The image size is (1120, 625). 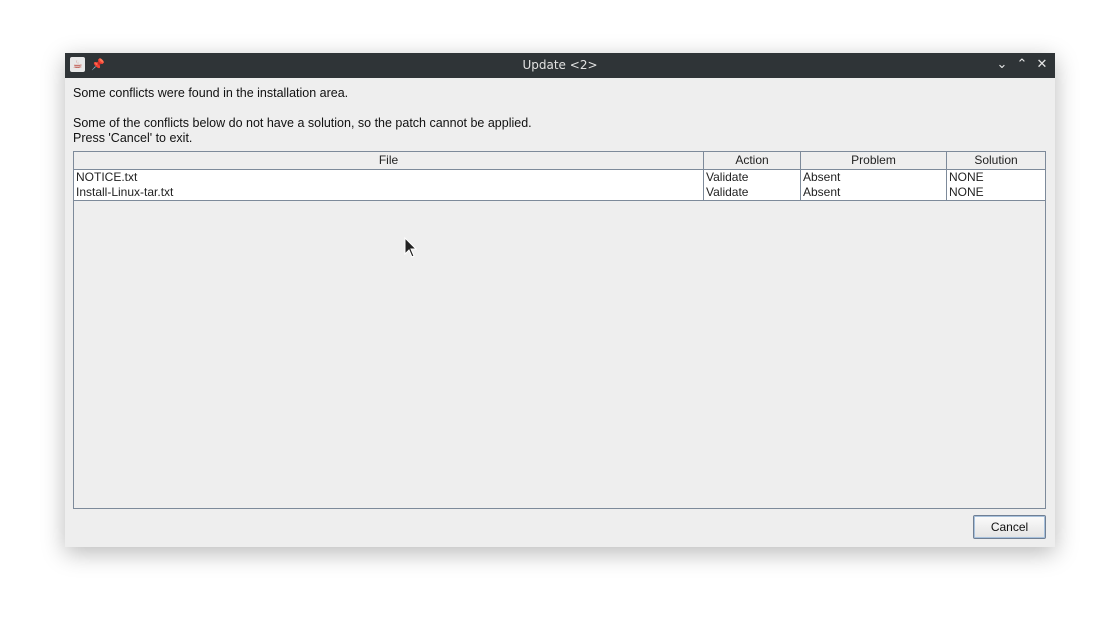 What do you see at coordinates (1022, 65) in the screenshot?
I see `maximize-button: ⌃` at bounding box center [1022, 65].